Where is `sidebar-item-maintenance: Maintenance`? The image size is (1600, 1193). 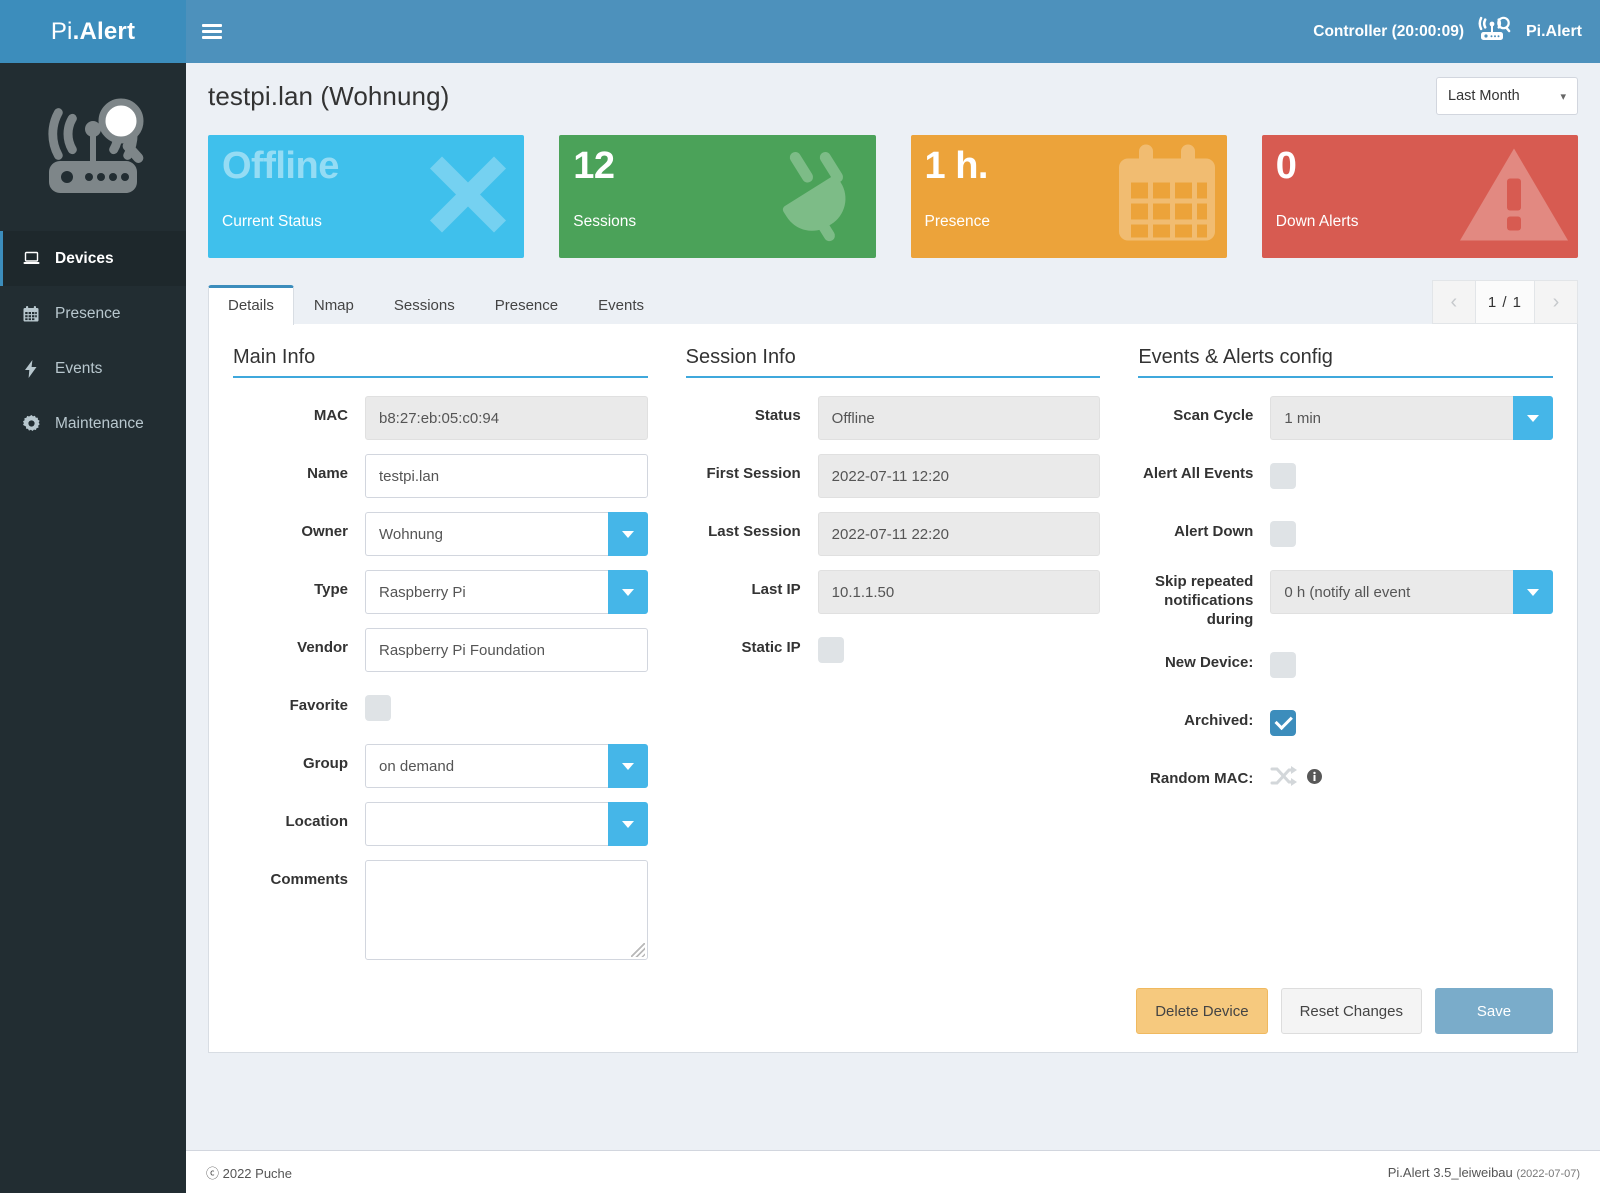
sidebar-item-maintenance: Maintenance is located at coordinates (93, 423).